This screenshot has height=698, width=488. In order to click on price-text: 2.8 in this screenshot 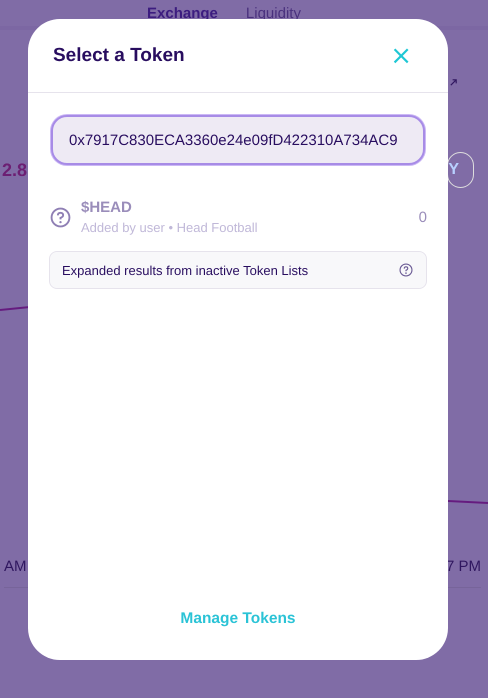, I will do `click(15, 170)`.